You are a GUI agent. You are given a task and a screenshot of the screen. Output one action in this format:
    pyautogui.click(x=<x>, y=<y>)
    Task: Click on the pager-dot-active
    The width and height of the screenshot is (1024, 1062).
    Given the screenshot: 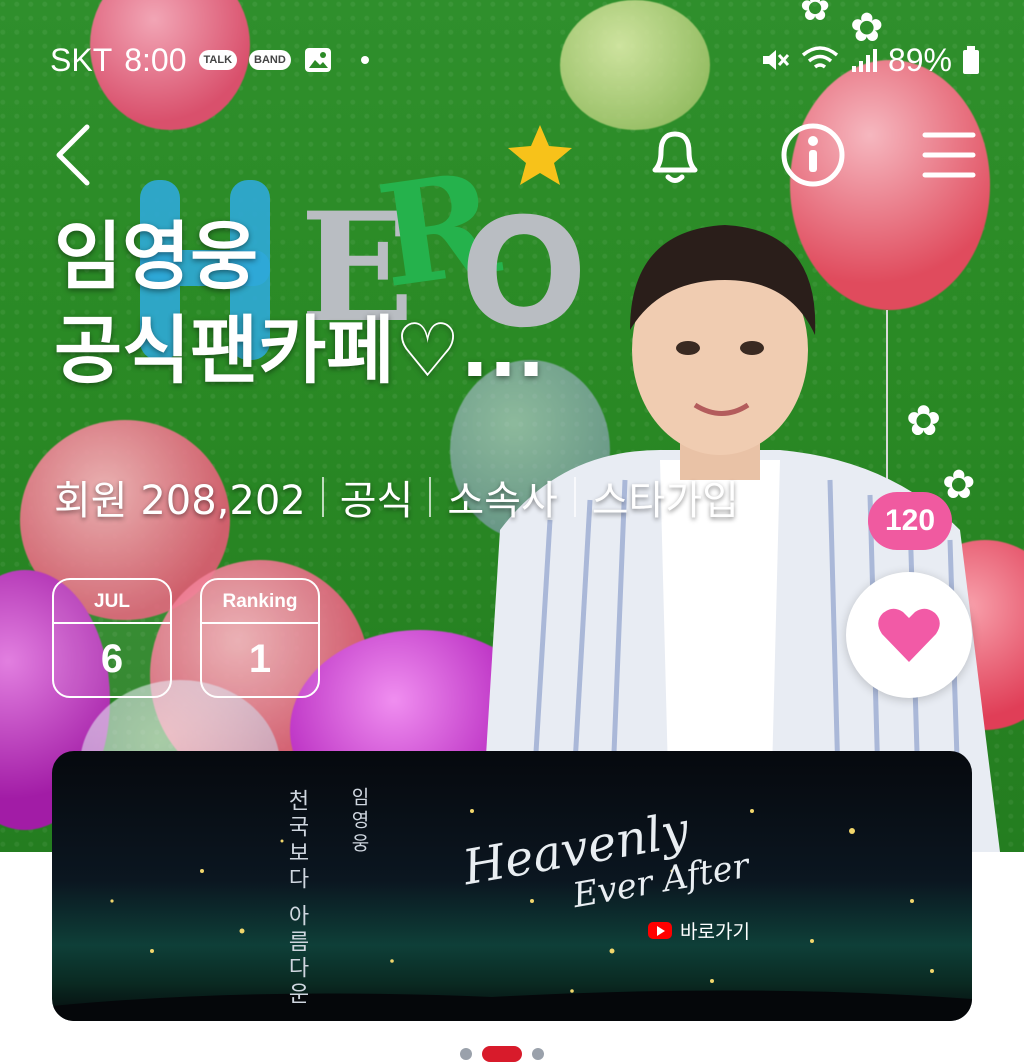 What is the action you would take?
    pyautogui.click(x=502, y=1054)
    